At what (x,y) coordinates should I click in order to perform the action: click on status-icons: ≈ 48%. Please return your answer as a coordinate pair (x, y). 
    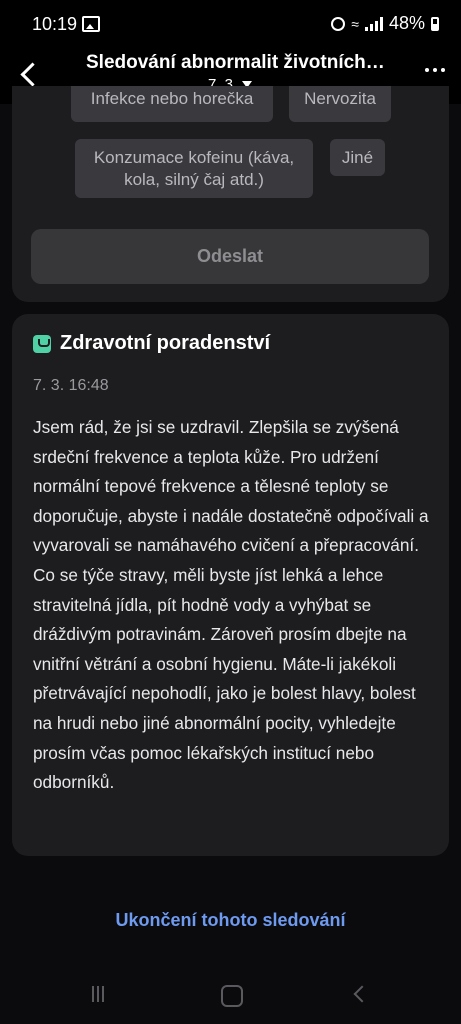
    Looking at the image, I should click on (385, 23).